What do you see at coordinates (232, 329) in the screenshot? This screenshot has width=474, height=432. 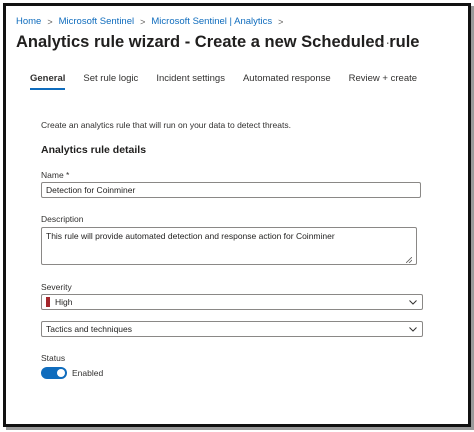 I see `tactics-dropdown: Tactics and techniques` at bounding box center [232, 329].